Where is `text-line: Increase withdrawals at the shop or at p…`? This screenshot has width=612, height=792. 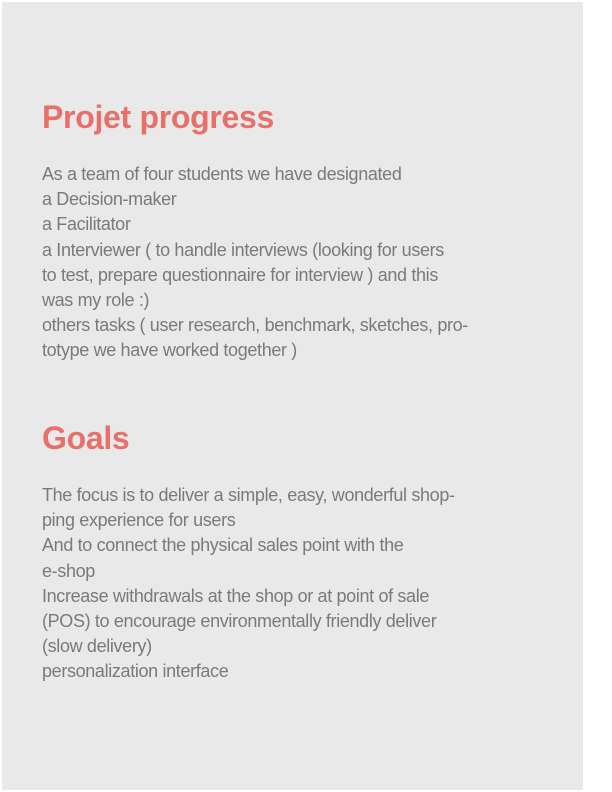 text-line: Increase withdrawals at the shop or at p… is located at coordinates (236, 595).